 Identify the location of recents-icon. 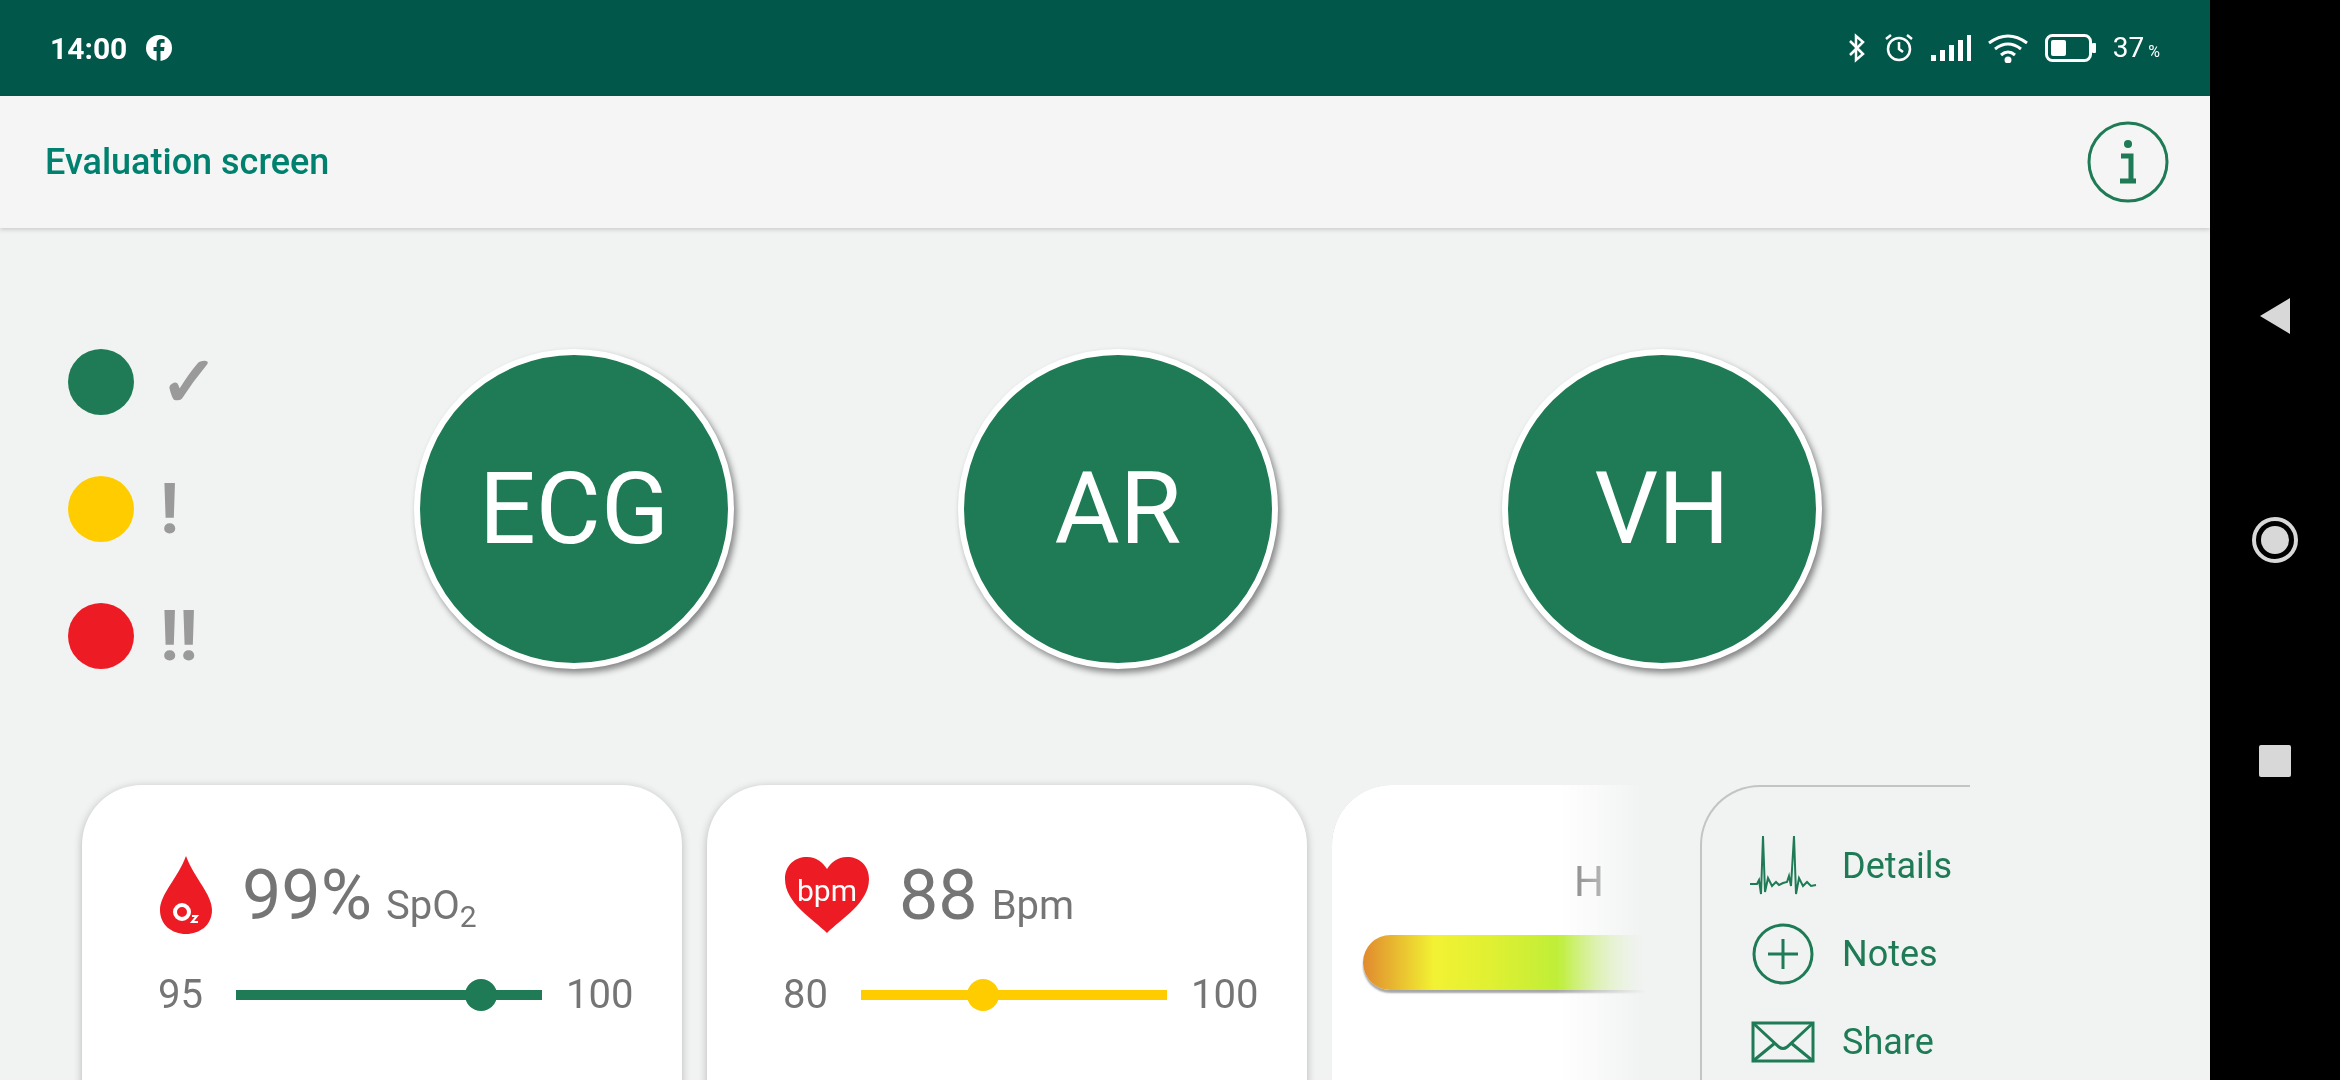
(2275, 761).